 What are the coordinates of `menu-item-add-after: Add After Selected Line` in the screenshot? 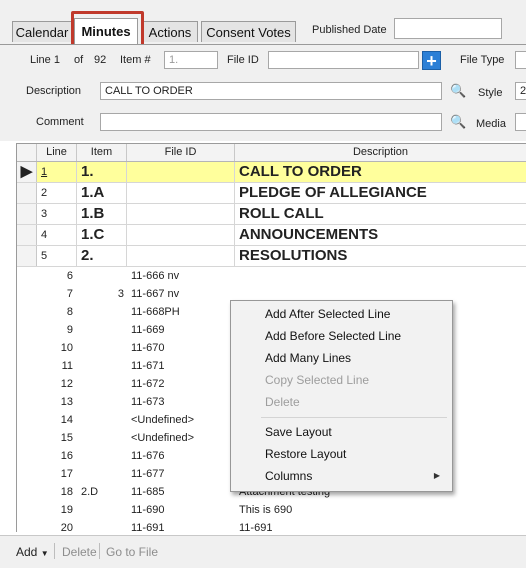 It's located at (340, 314).